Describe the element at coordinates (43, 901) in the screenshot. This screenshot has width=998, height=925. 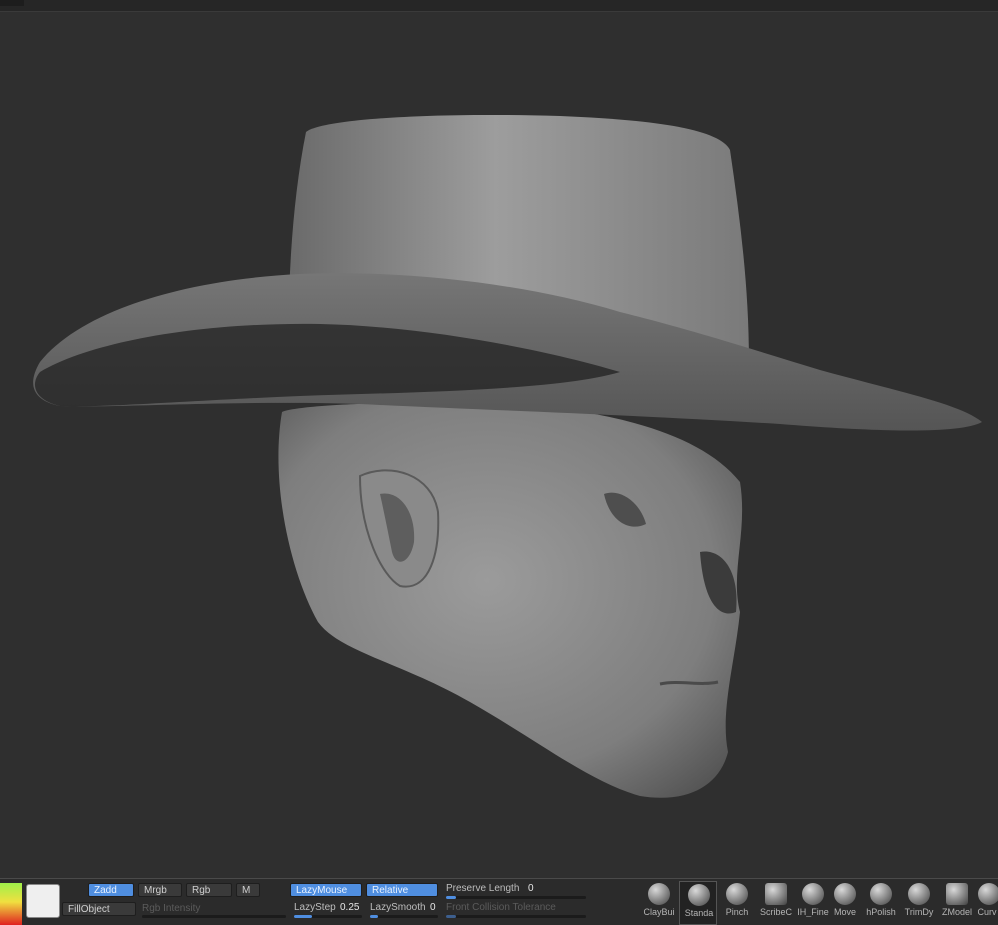
I see `secondary-color-swatch` at that location.